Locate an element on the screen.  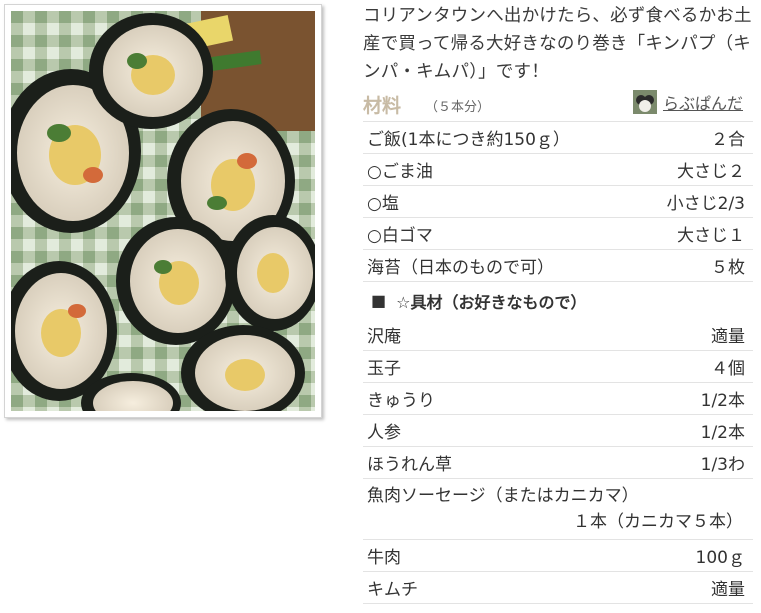
filling-row: きゅうり 1/2本 is located at coordinates (558, 399).